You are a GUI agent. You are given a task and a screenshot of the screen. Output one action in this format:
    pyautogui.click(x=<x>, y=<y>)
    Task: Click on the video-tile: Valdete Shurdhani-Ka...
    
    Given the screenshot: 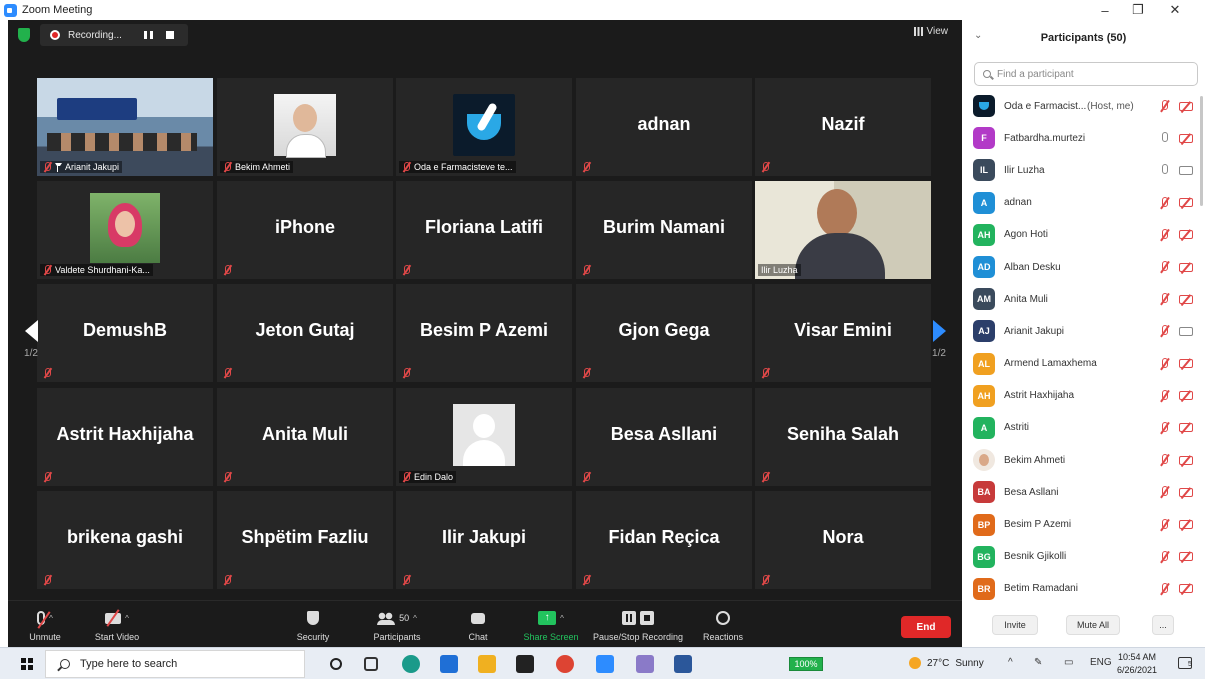 What is the action you would take?
    pyautogui.click(x=125, y=230)
    